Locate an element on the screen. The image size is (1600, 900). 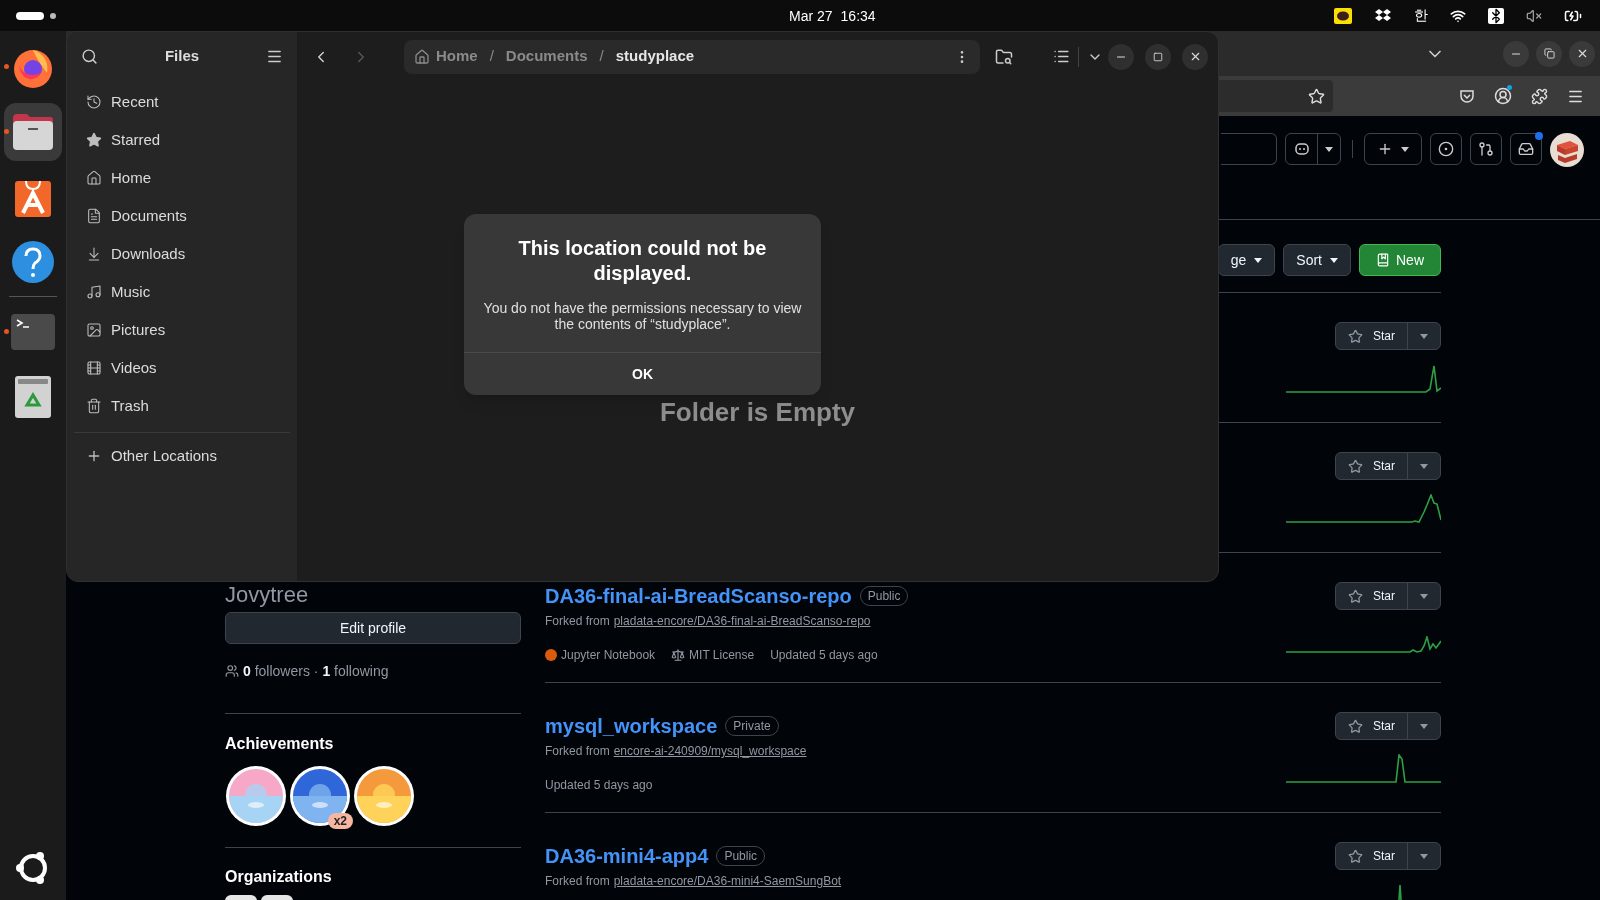
fork-source-link: pladata-encore/DA36-mini4-SaemSungBot is located at coordinates (727, 881).